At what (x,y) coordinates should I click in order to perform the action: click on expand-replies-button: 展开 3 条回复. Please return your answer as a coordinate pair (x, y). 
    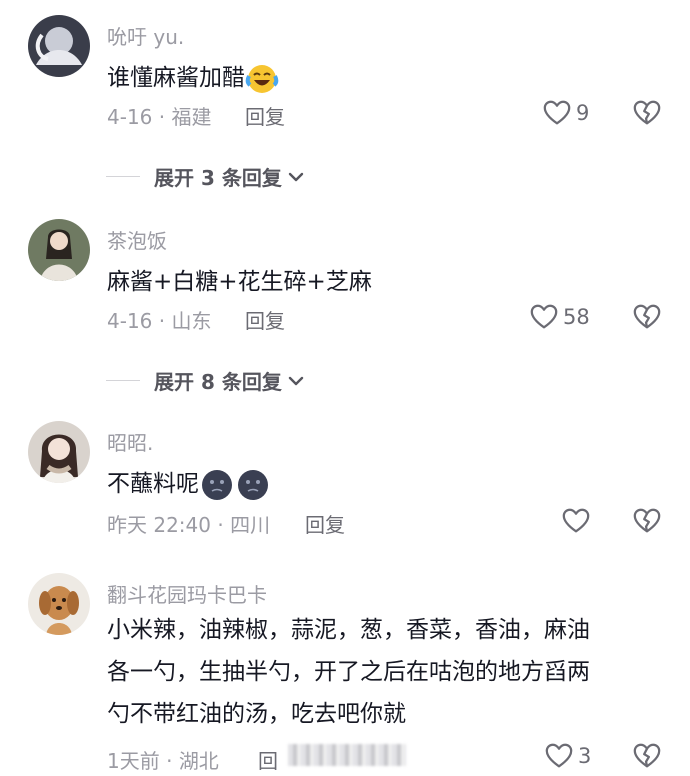
    Looking at the image, I should click on (206, 176).